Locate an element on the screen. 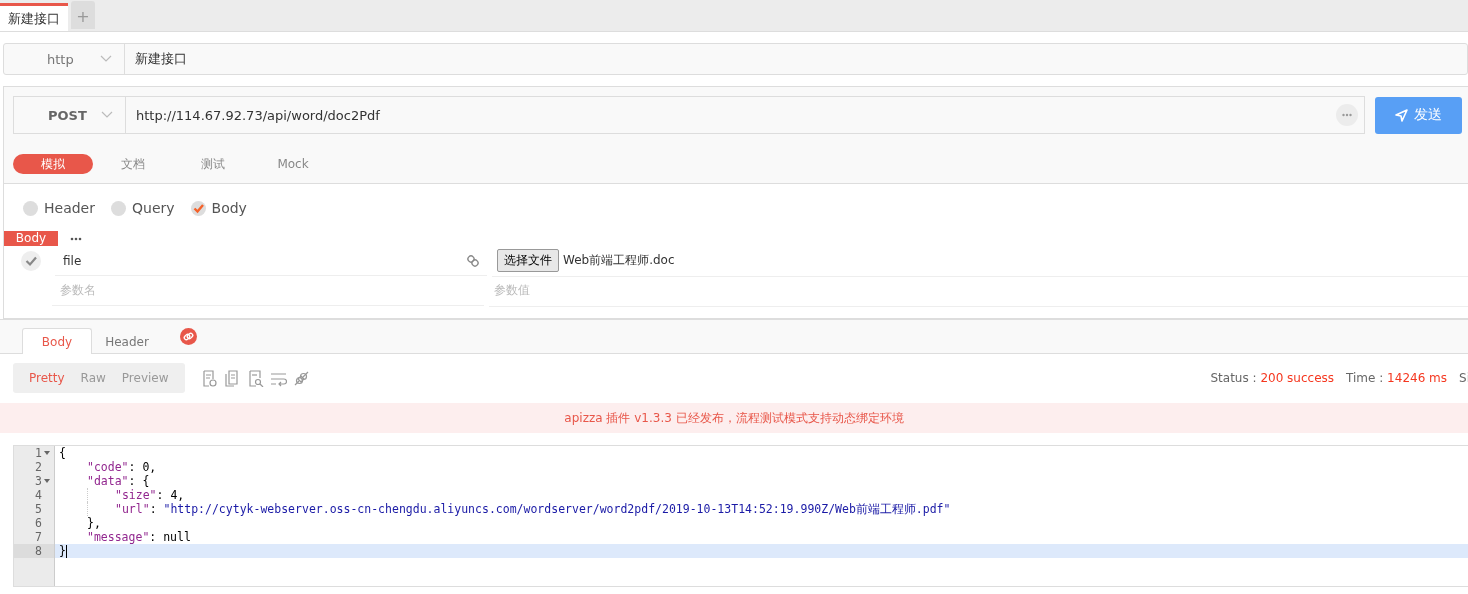 This screenshot has height=594, width=1468. plug-icon is located at coordinates (301, 378).